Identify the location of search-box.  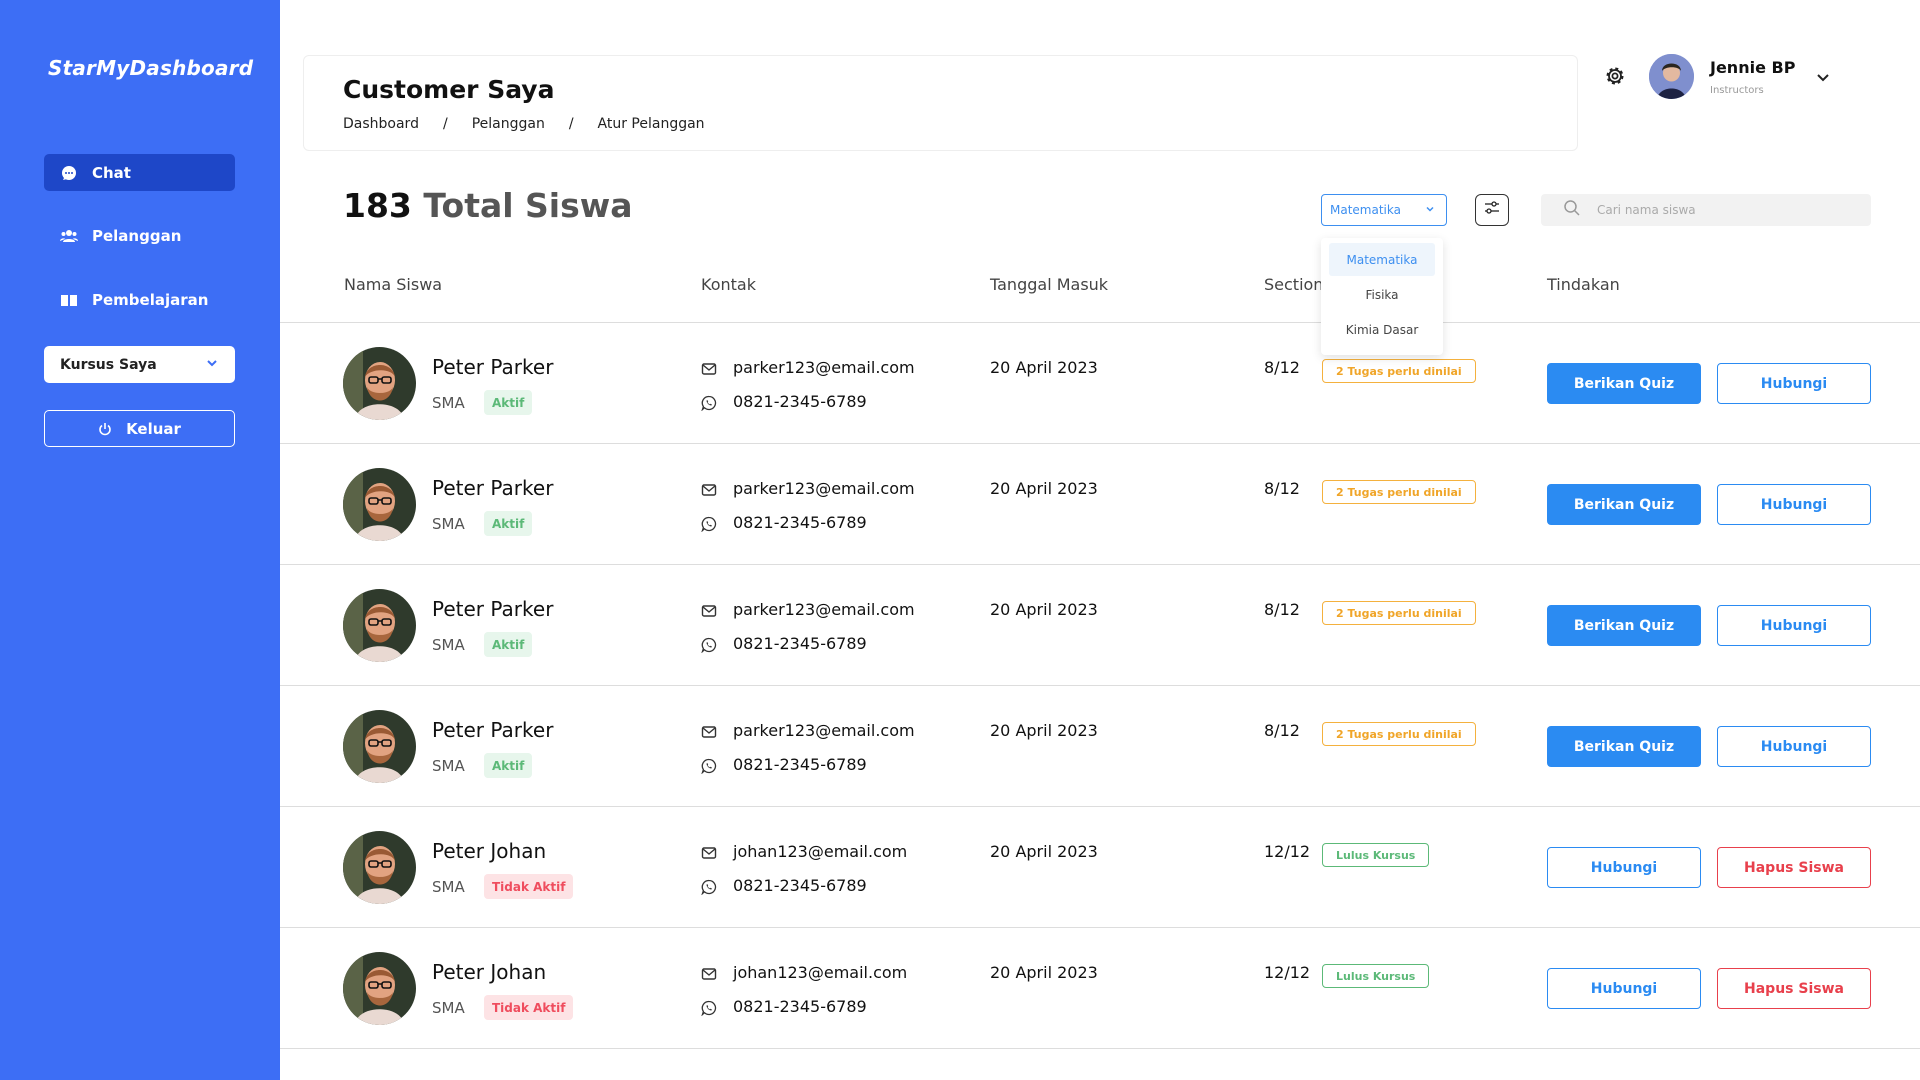
(1706, 210).